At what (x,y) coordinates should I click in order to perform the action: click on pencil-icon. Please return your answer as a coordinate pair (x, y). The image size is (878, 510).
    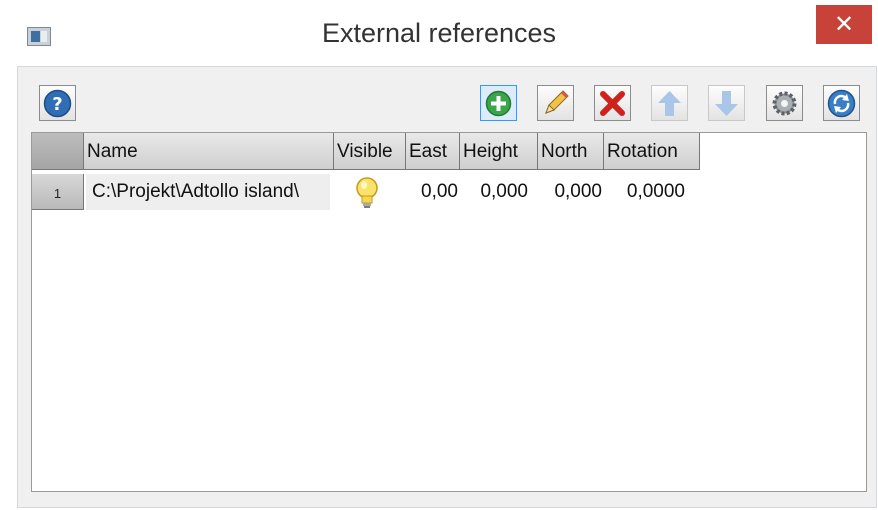
    Looking at the image, I should click on (557, 102).